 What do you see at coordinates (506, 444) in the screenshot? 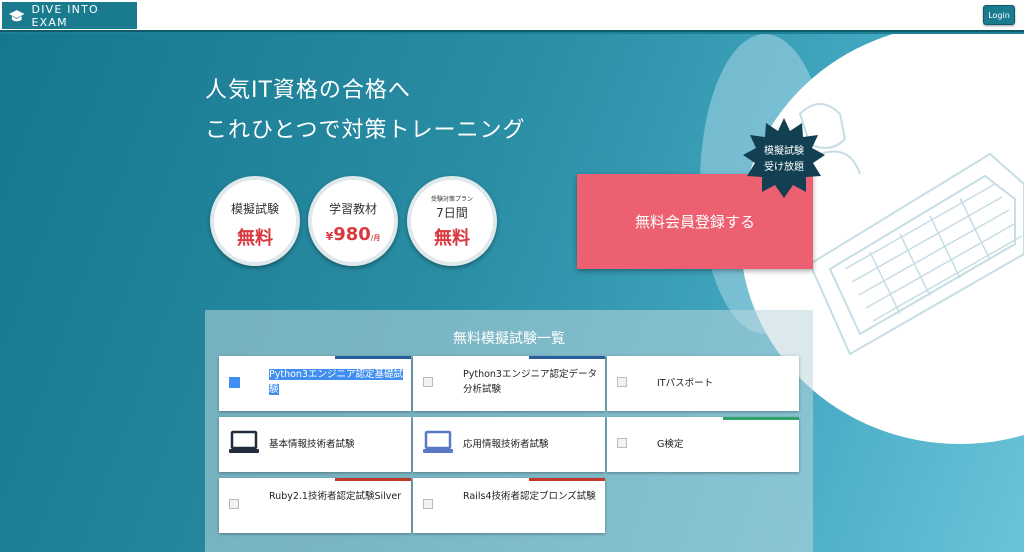
I see `exam-card-label: 応用情報技術者試験` at bounding box center [506, 444].